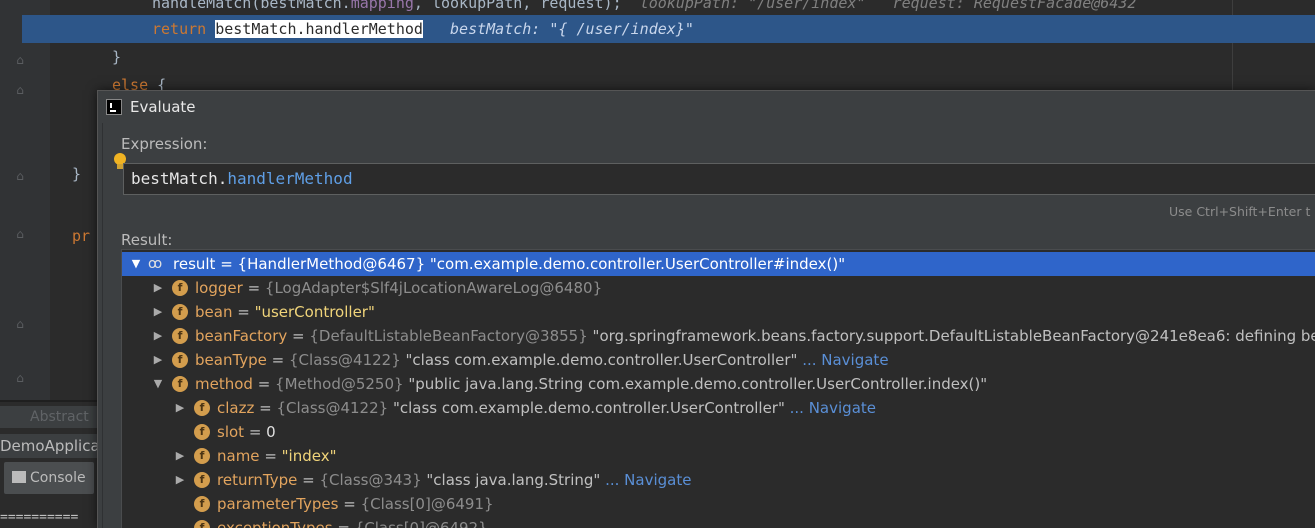 The height and width of the screenshot is (528, 1315). Describe the element at coordinates (194, 264) in the screenshot. I see `field-name: result` at that location.